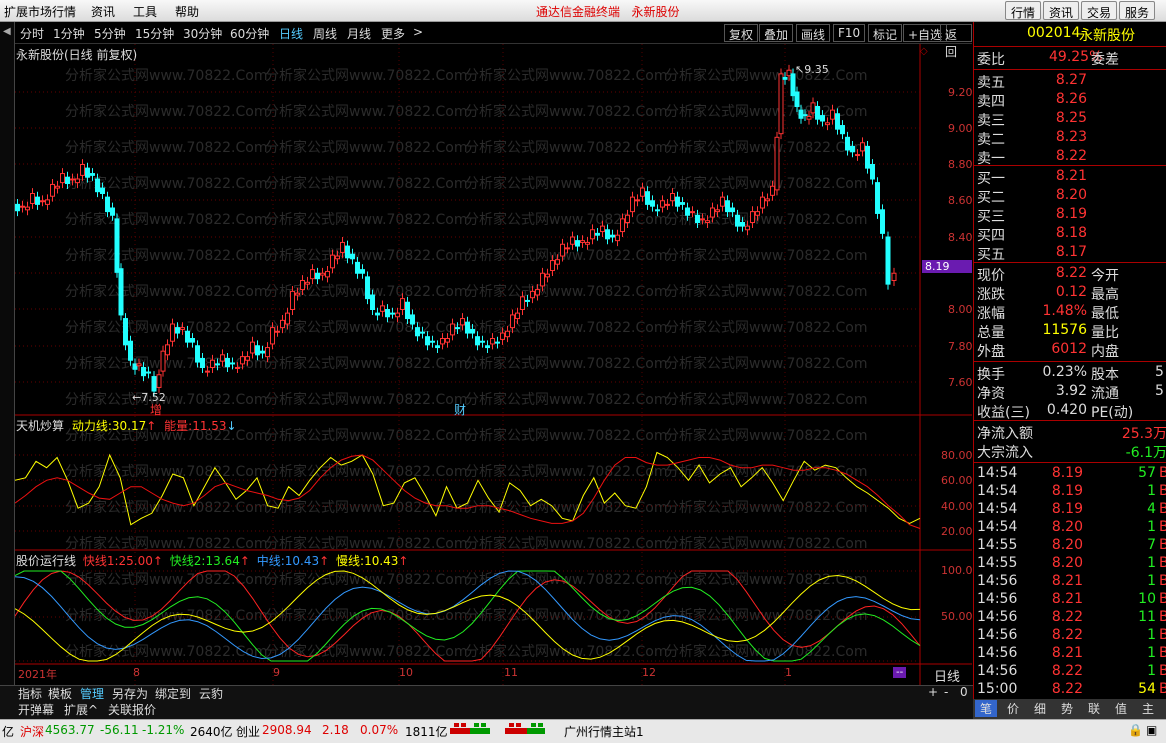 The height and width of the screenshot is (743, 1166). Describe the element at coordinates (211, 693) in the screenshot. I see `tab-yunbao: 云豹` at that location.